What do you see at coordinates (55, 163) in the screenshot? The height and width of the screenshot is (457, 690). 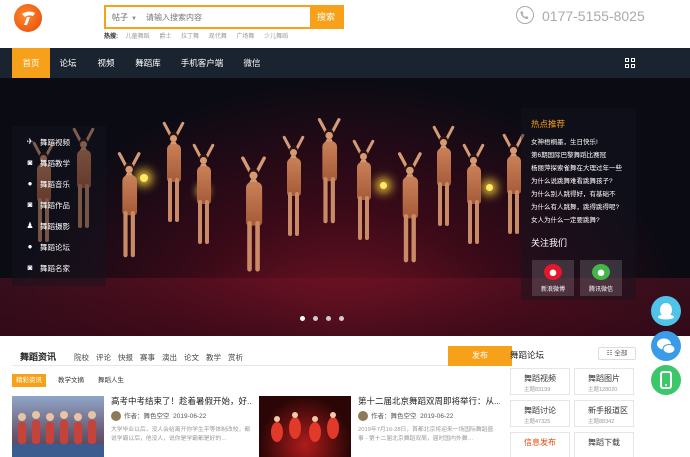 I see `side-item-label: 舞蹈教学` at bounding box center [55, 163].